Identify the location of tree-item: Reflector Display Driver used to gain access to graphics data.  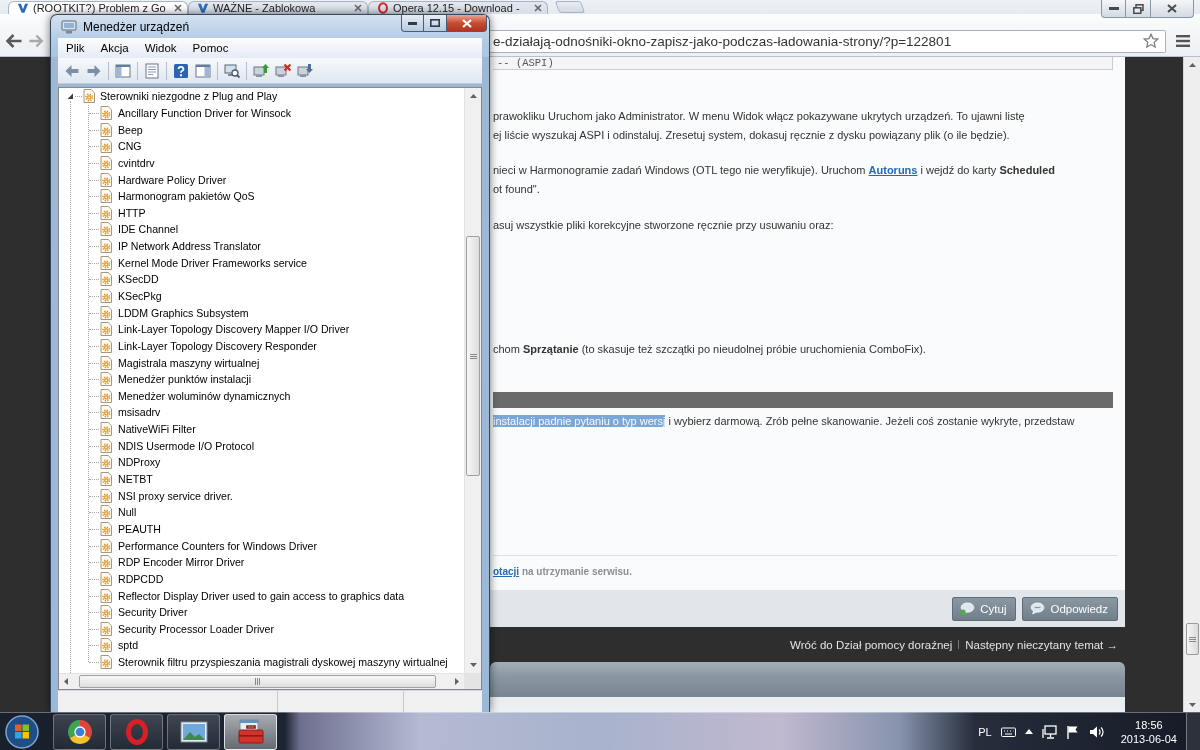
(261, 595).